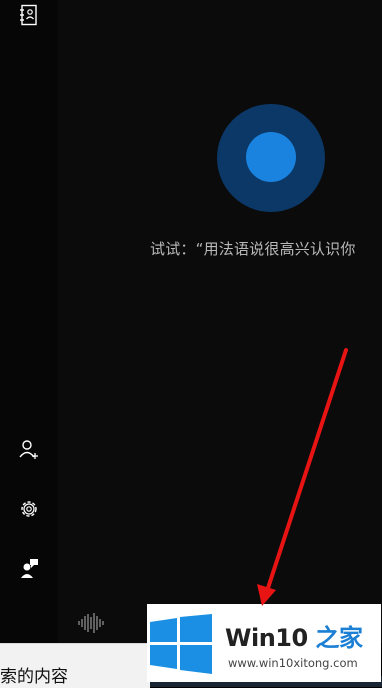  What do you see at coordinates (253, 249) in the screenshot?
I see `cortana-suggestion: 试试：“用法语说很高兴认识你` at bounding box center [253, 249].